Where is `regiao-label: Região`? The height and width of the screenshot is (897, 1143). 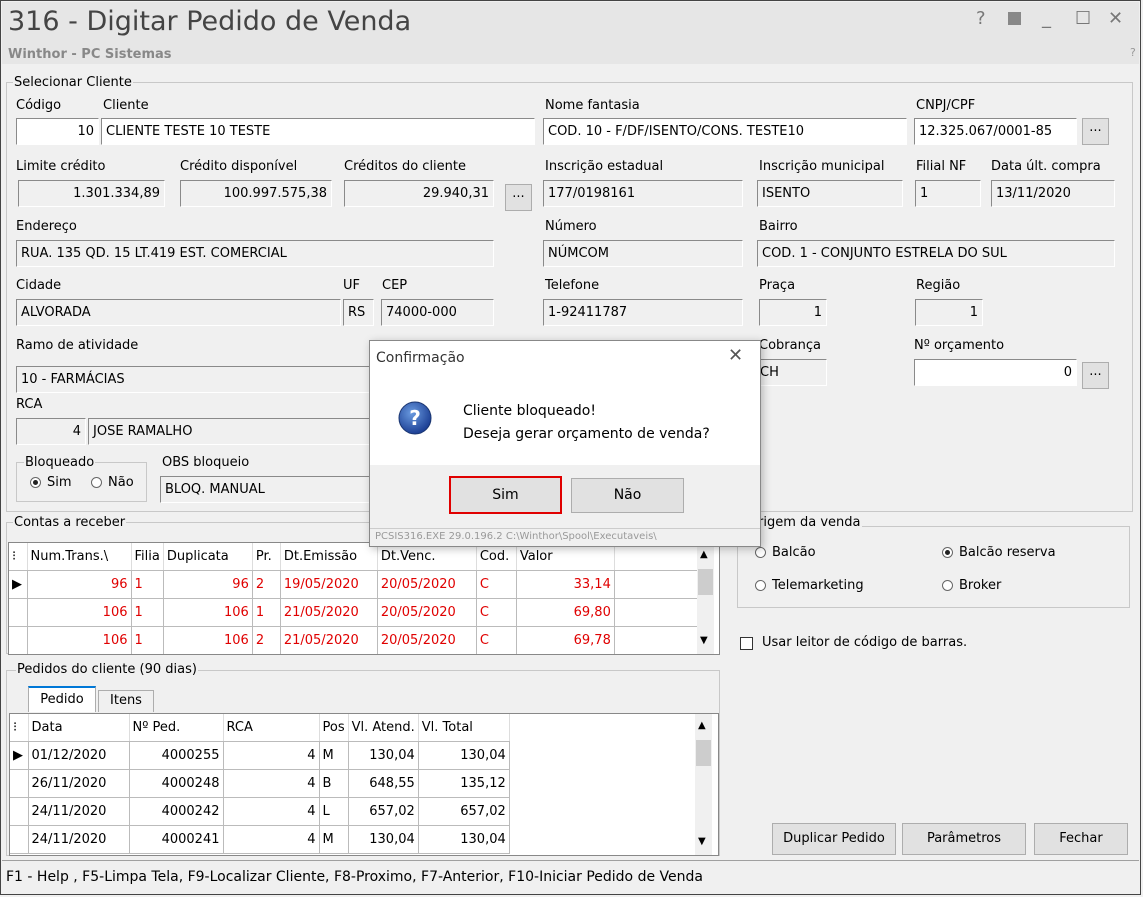
regiao-label: Região is located at coordinates (938, 285).